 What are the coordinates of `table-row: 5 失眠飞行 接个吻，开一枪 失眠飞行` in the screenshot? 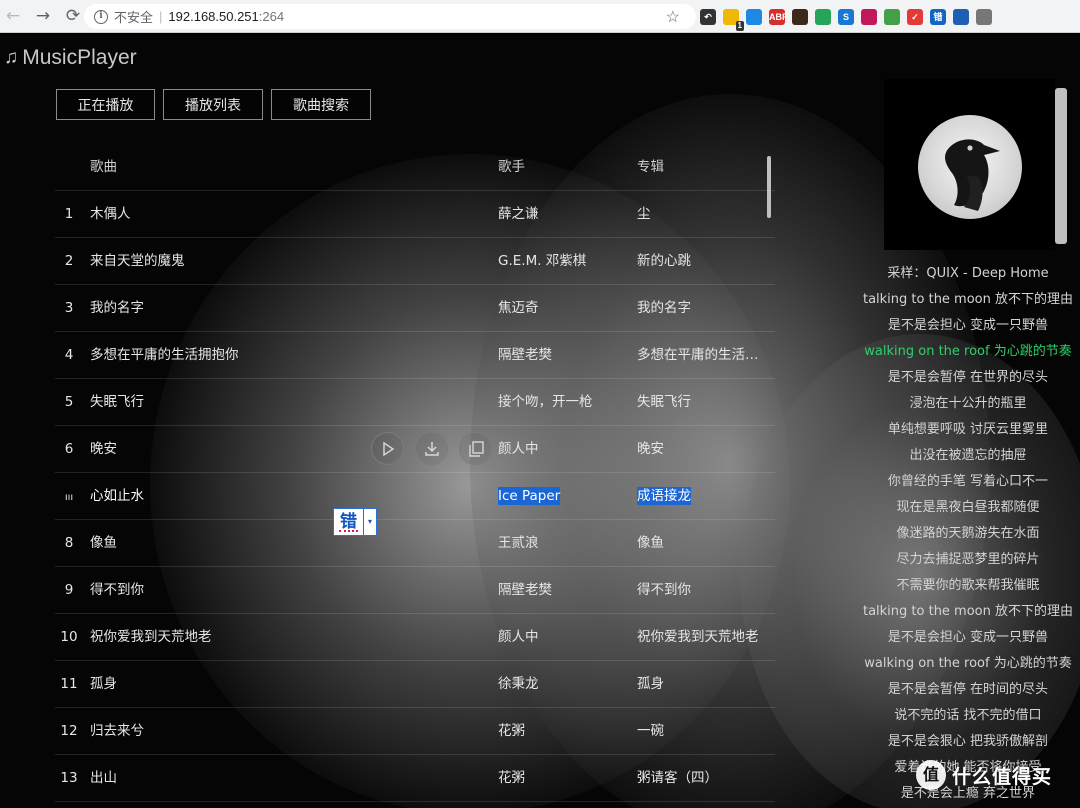 It's located at (415, 402).